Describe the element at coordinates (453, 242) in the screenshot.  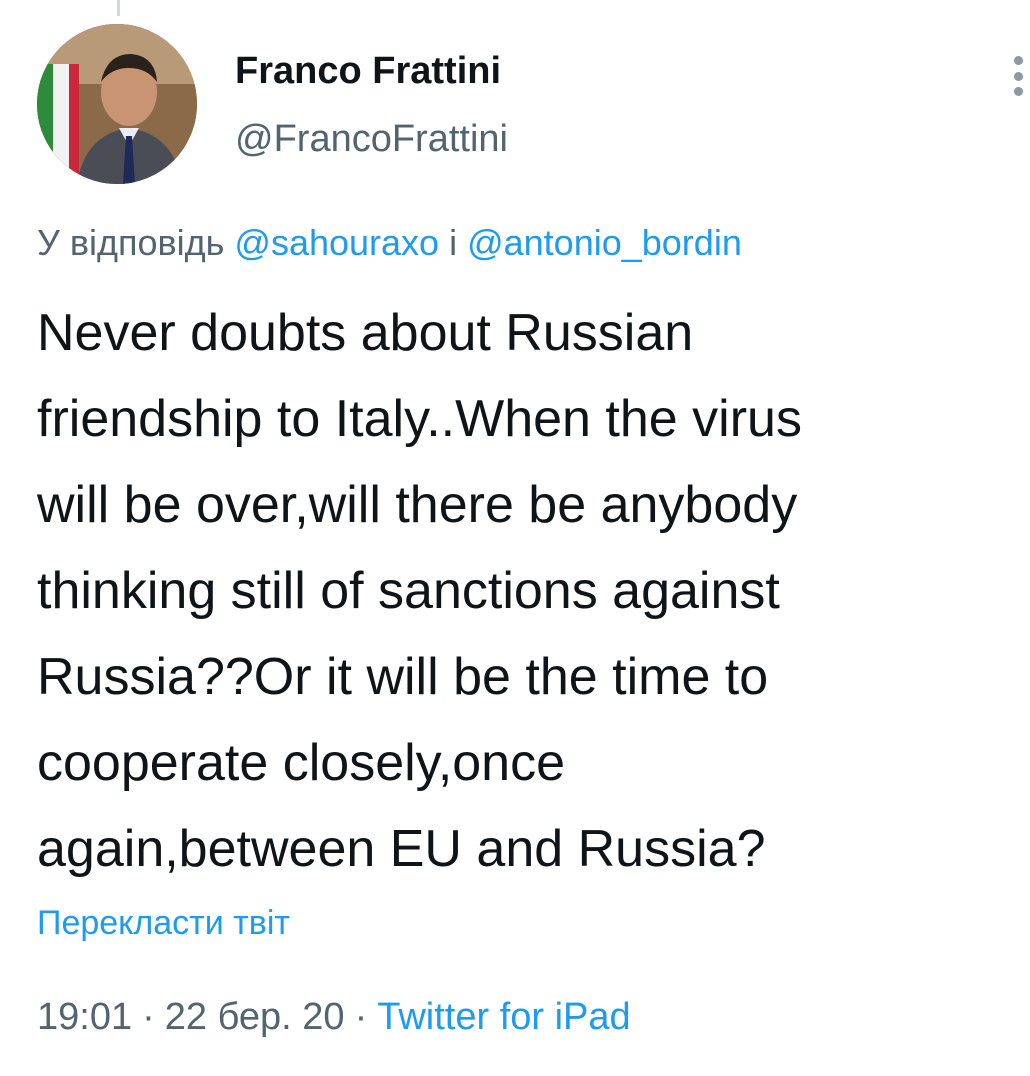
I see `reply-joiner: і` at that location.